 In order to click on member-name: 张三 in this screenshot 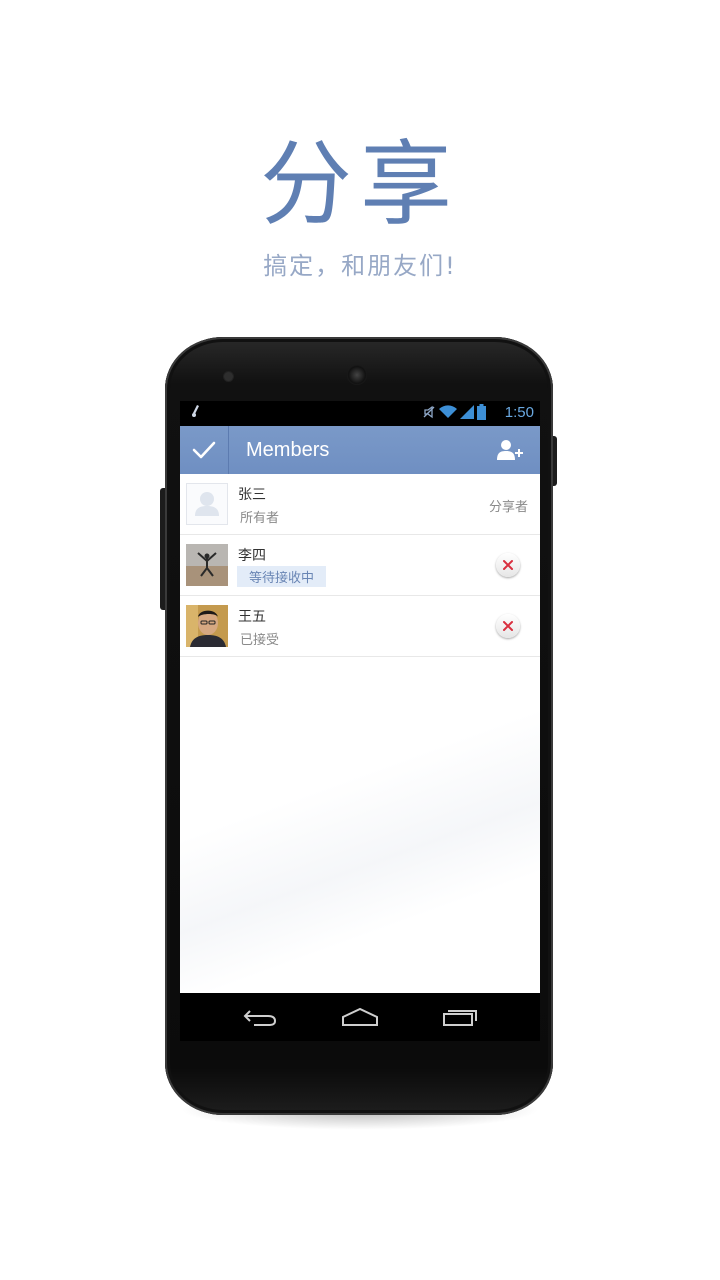, I will do `click(252, 495)`.